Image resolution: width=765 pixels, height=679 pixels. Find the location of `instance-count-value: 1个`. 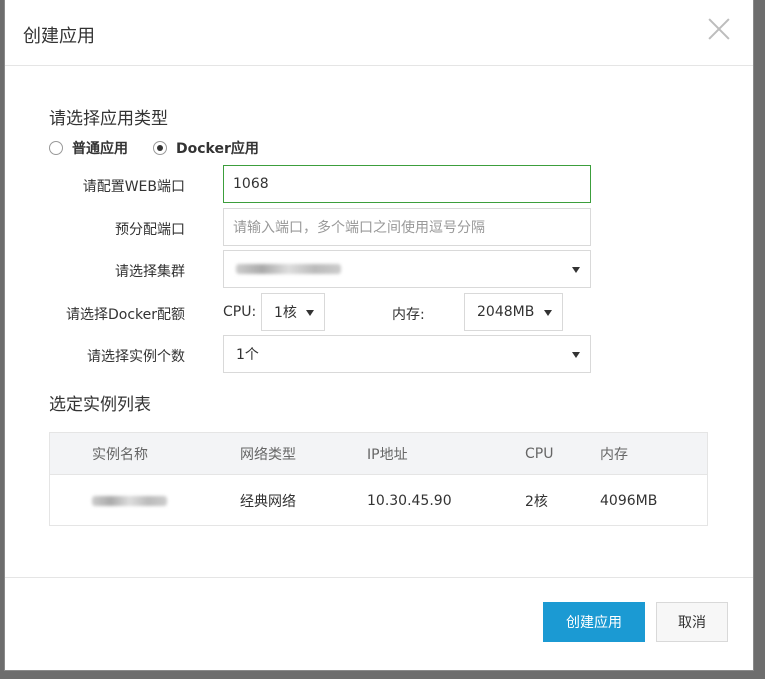

instance-count-value: 1个 is located at coordinates (247, 355).